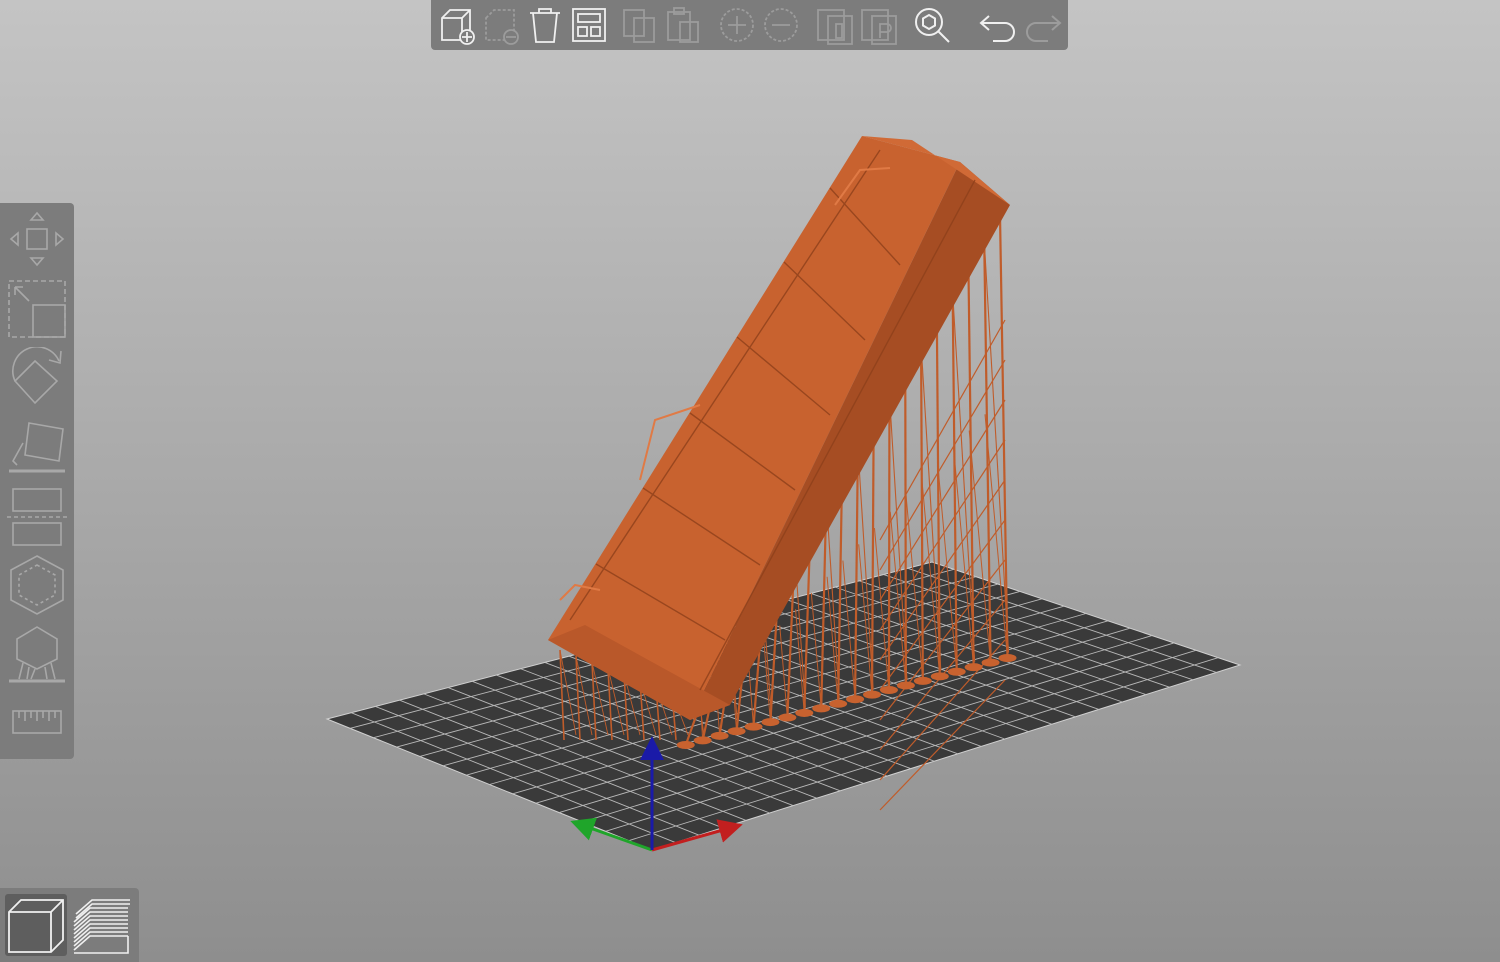  I want to click on top-toolbar, so click(749, 25).